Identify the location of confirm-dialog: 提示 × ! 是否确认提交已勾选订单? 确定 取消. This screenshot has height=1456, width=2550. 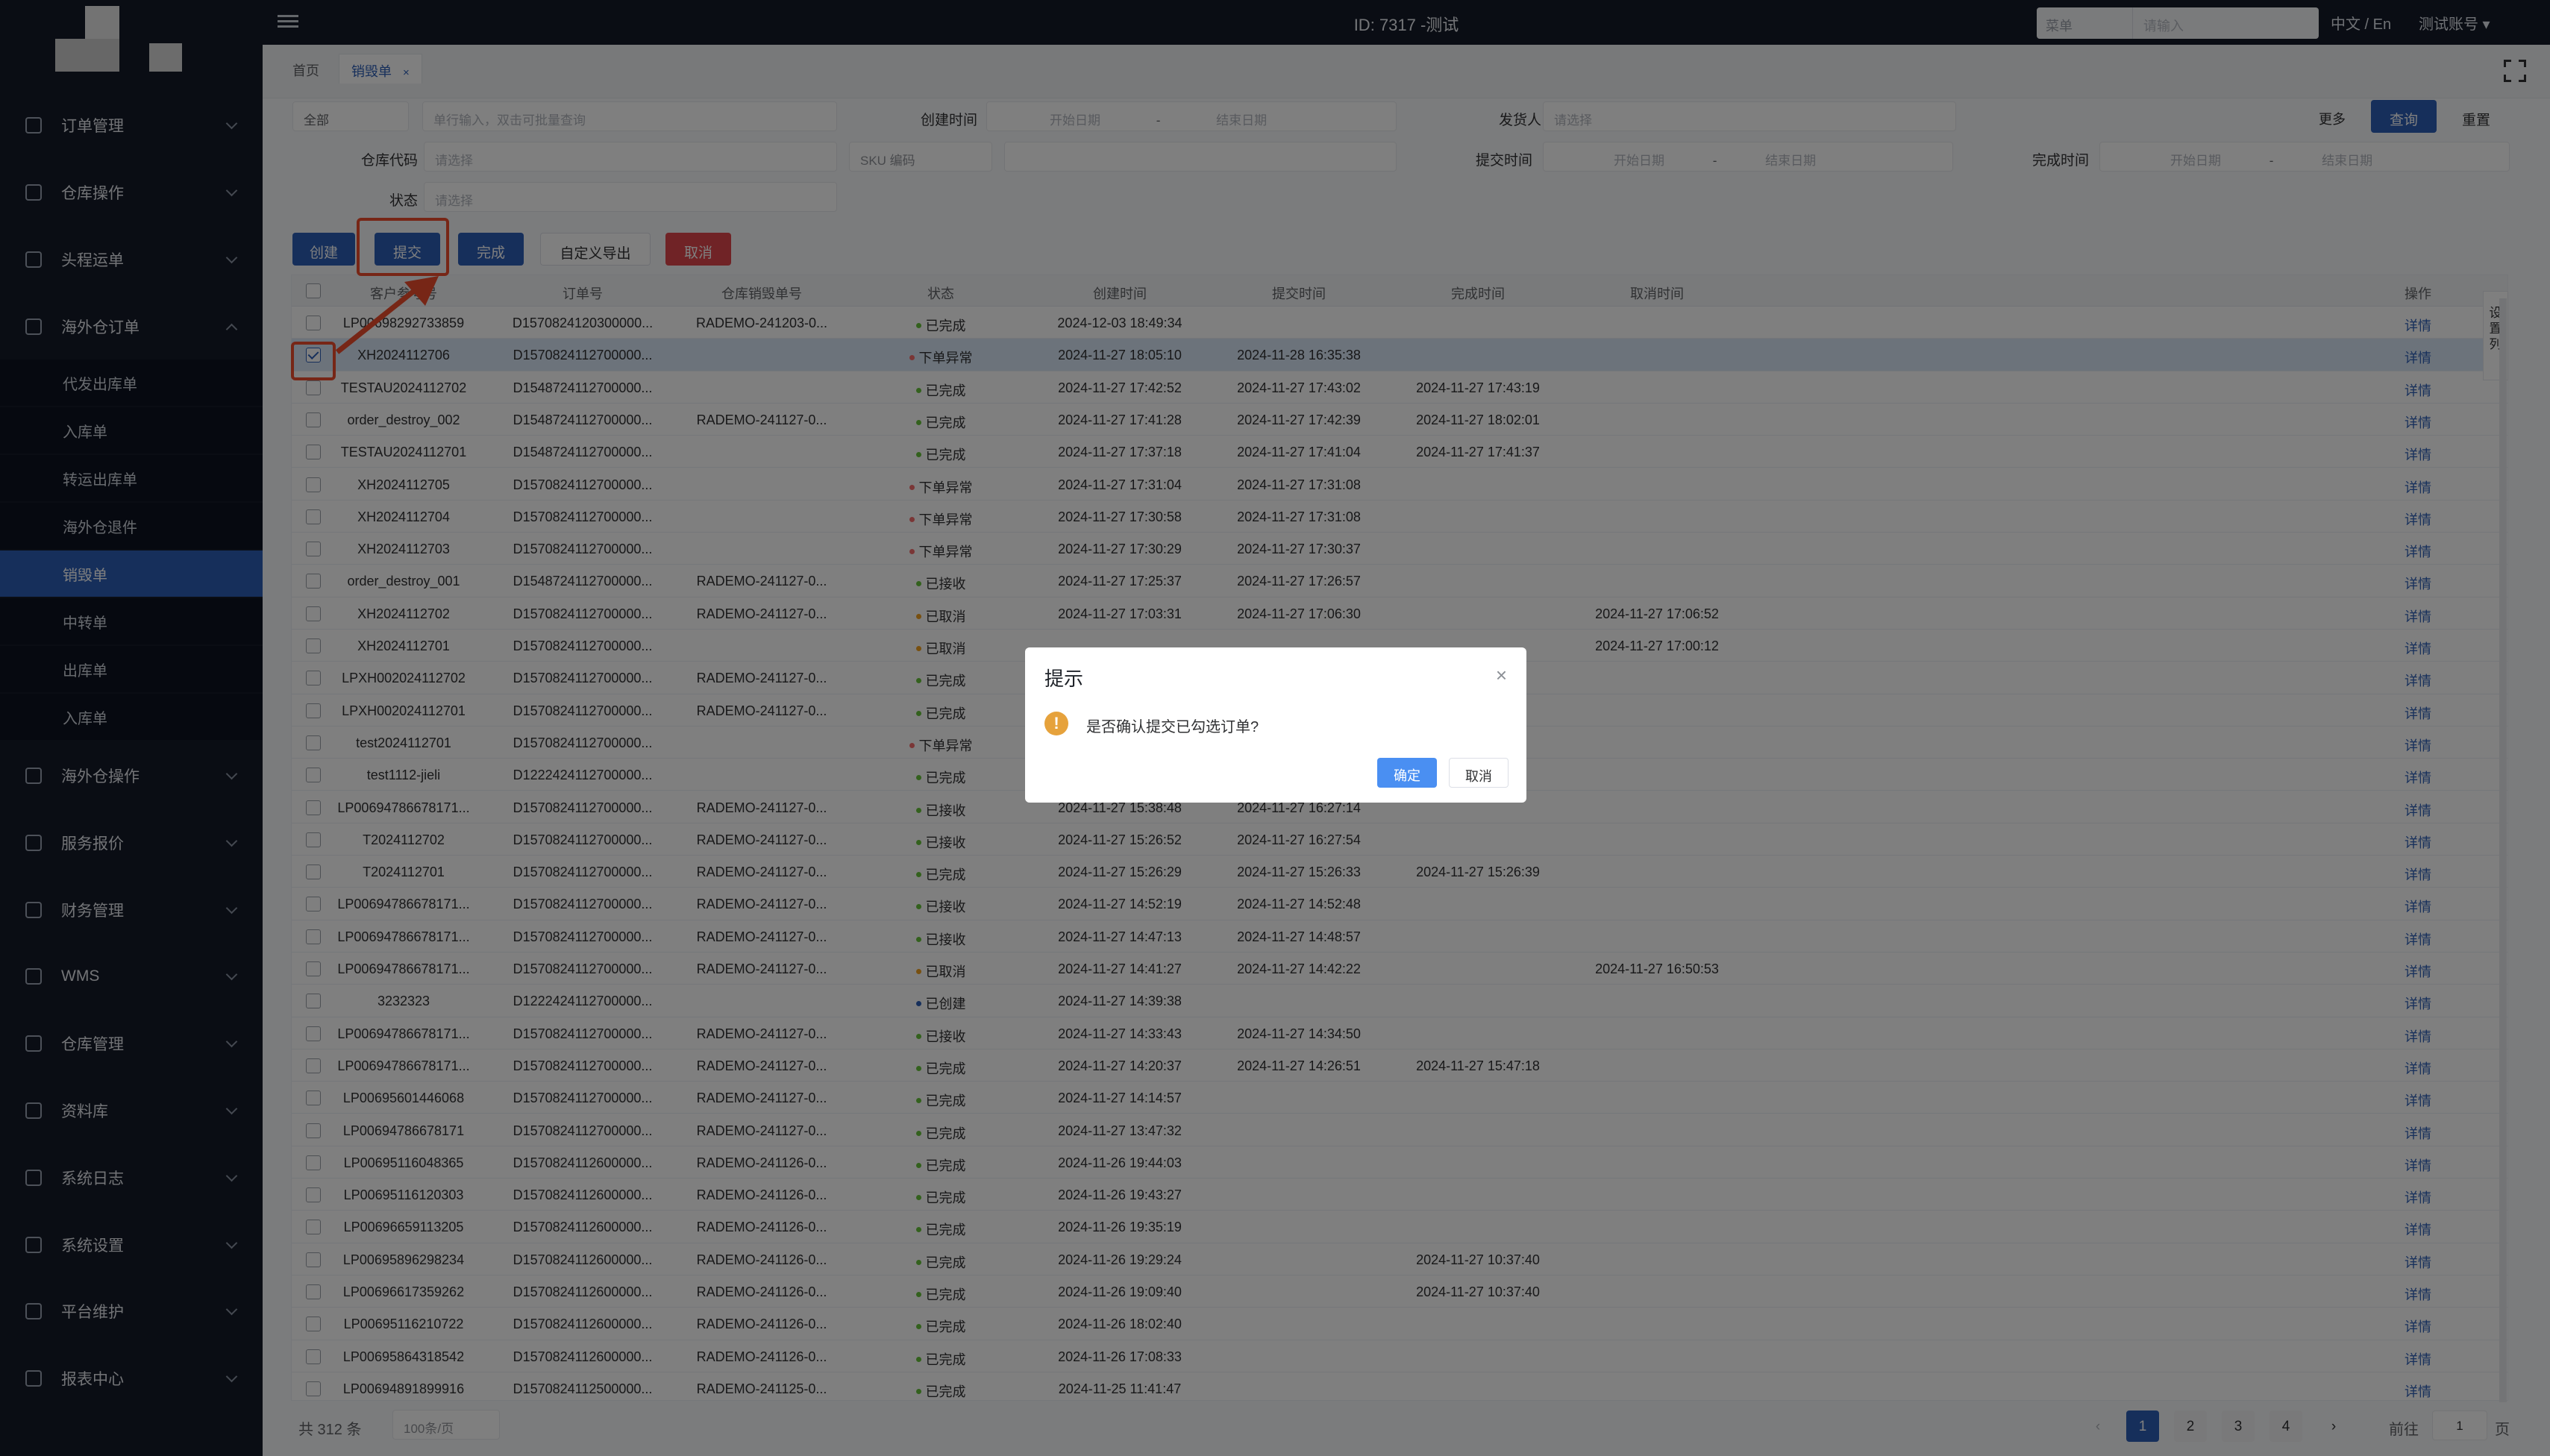
(1275, 725).